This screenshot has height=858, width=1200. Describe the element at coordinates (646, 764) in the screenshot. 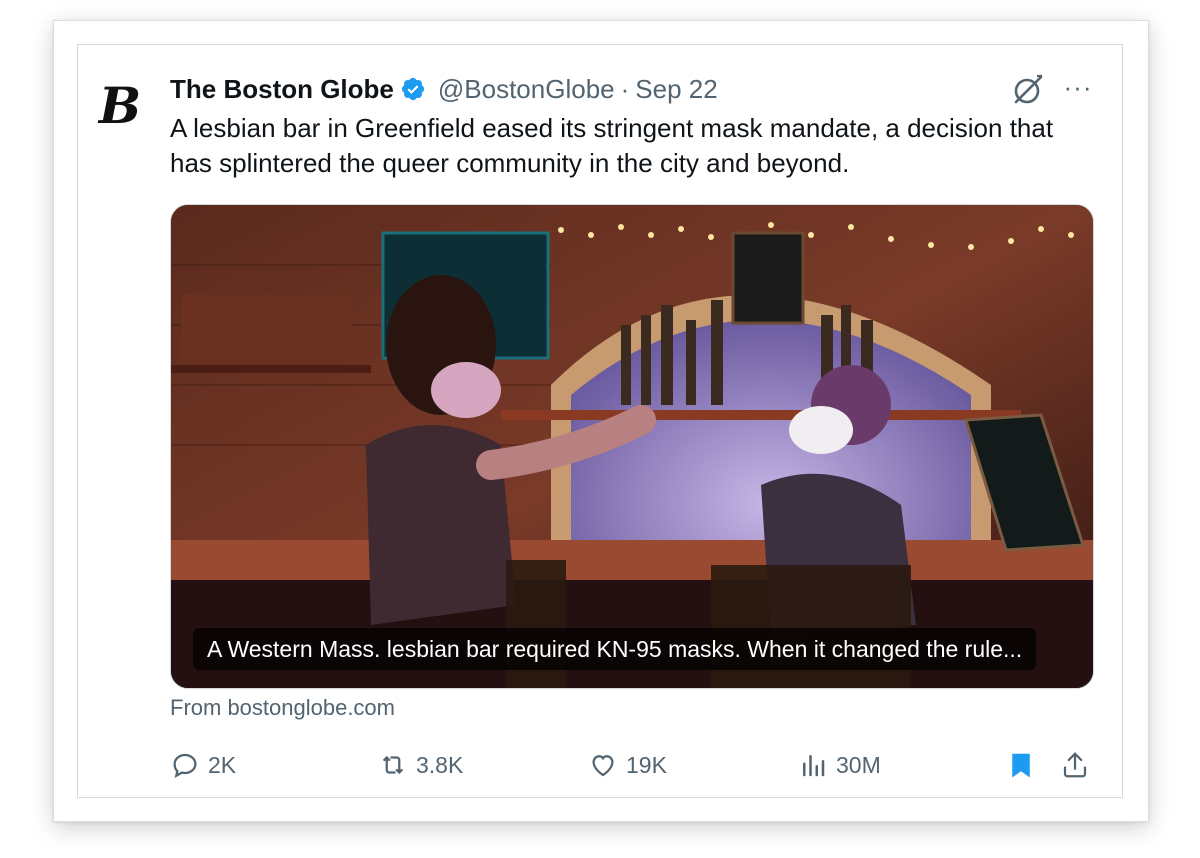

I see `like-count: 19K` at that location.